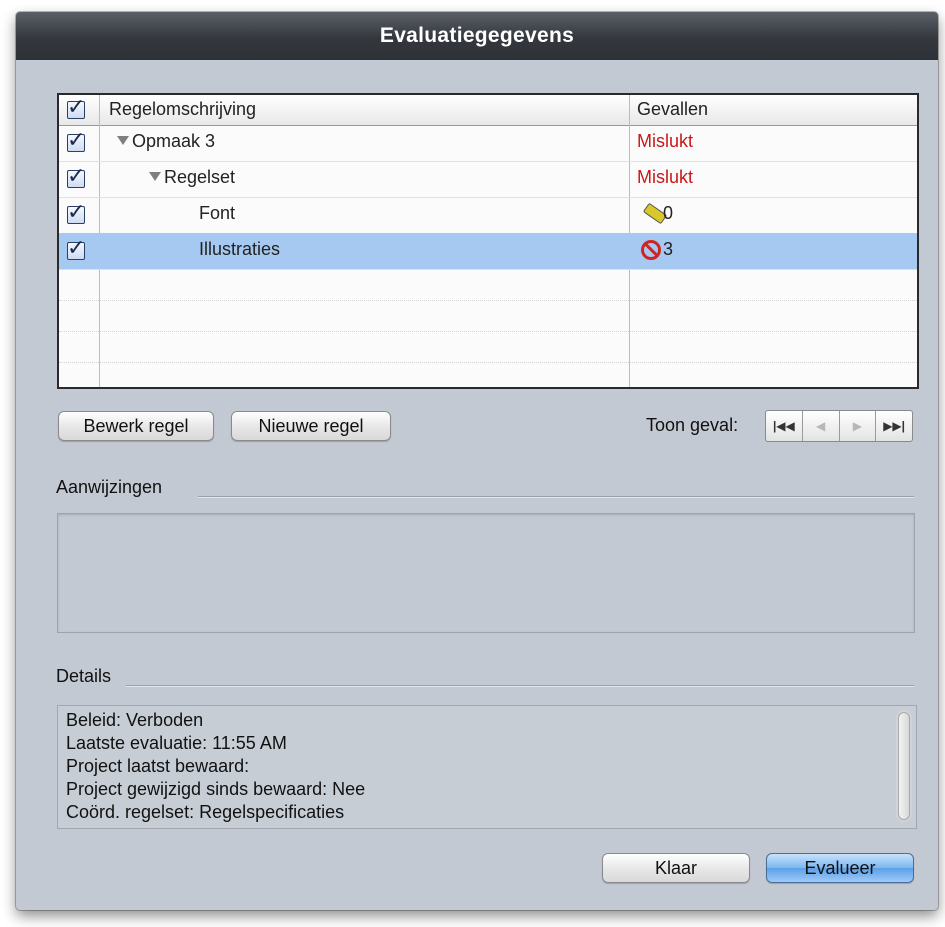 The height and width of the screenshot is (927, 945). Describe the element at coordinates (488, 110) in the screenshot. I see `table-header: ✓ Regelomschrijving Gevallen` at that location.